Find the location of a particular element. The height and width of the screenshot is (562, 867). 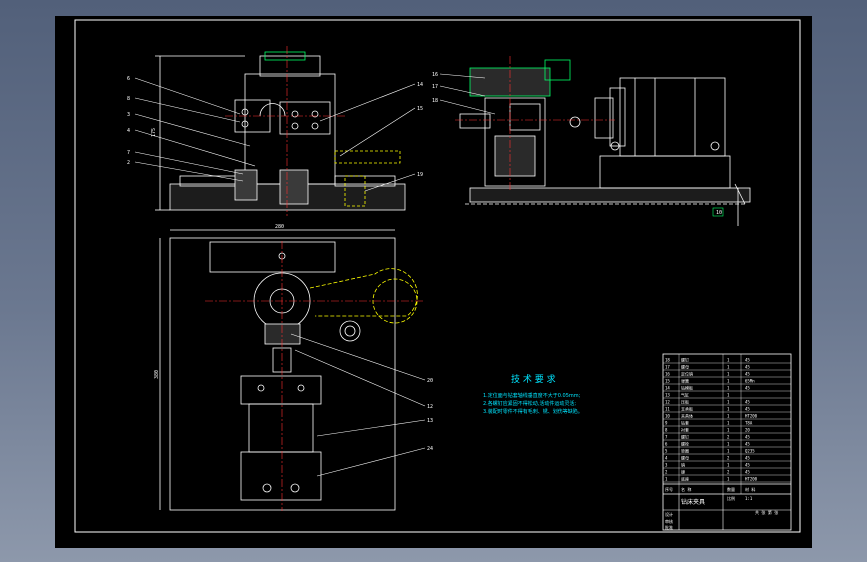

bom-cell: 11 is located at coordinates (667, 409).